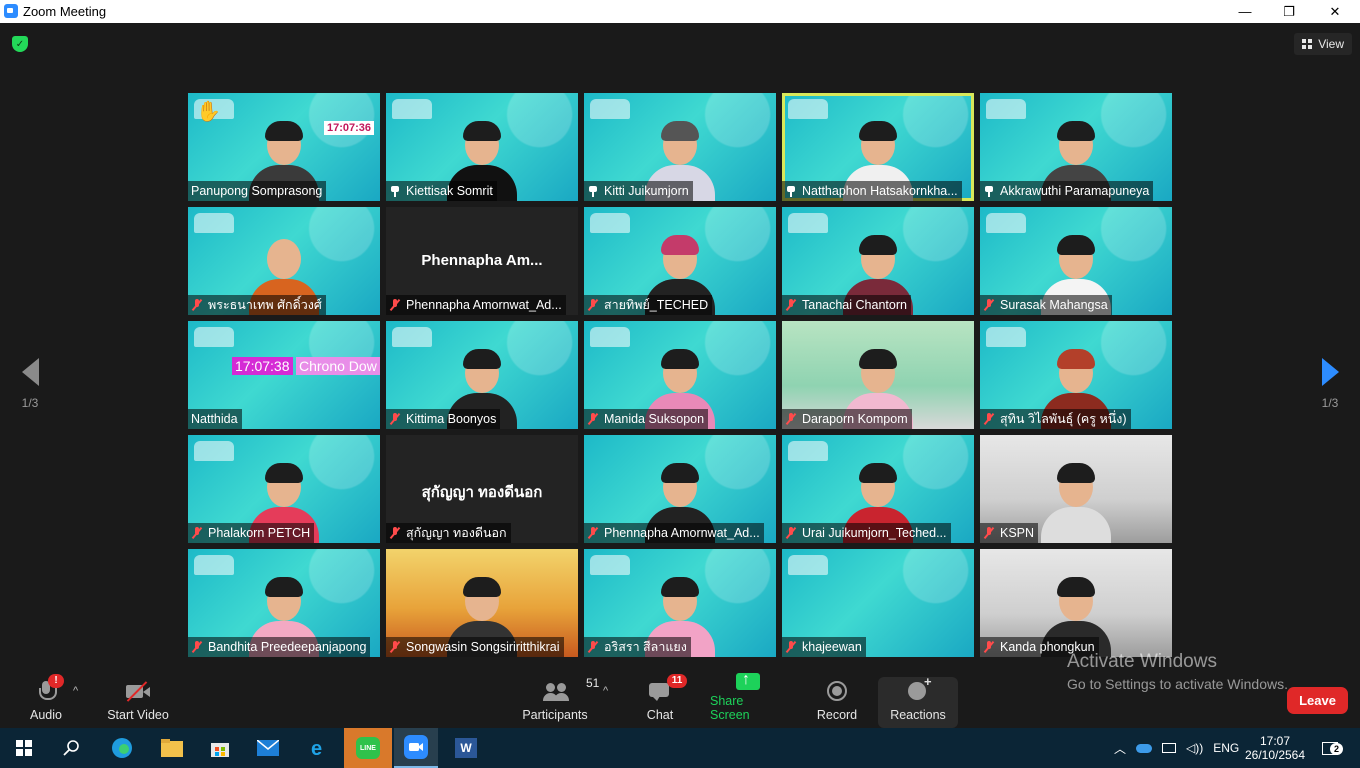 The height and width of the screenshot is (768, 1360). I want to click on previous-page-button: 1/3, so click(30, 384).